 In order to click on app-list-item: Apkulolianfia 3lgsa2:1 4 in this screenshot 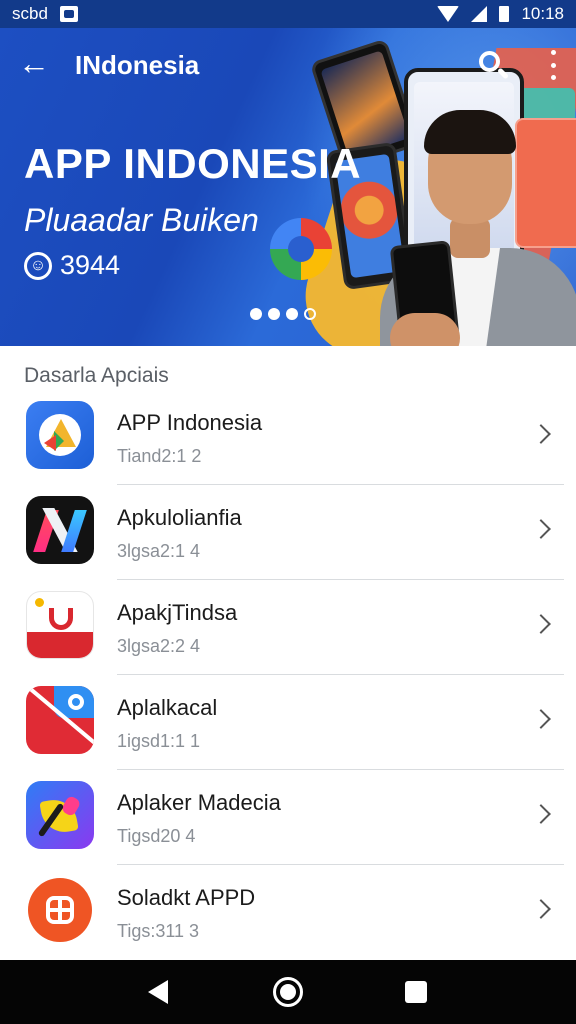, I will do `click(288, 532)`.